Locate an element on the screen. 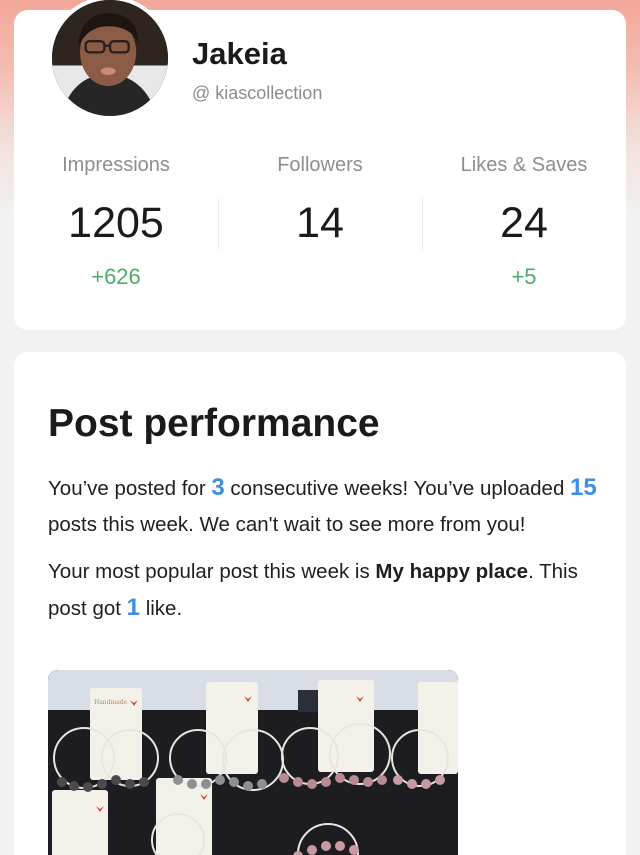 The image size is (640, 855). stat-delta: +626 is located at coordinates (116, 276).